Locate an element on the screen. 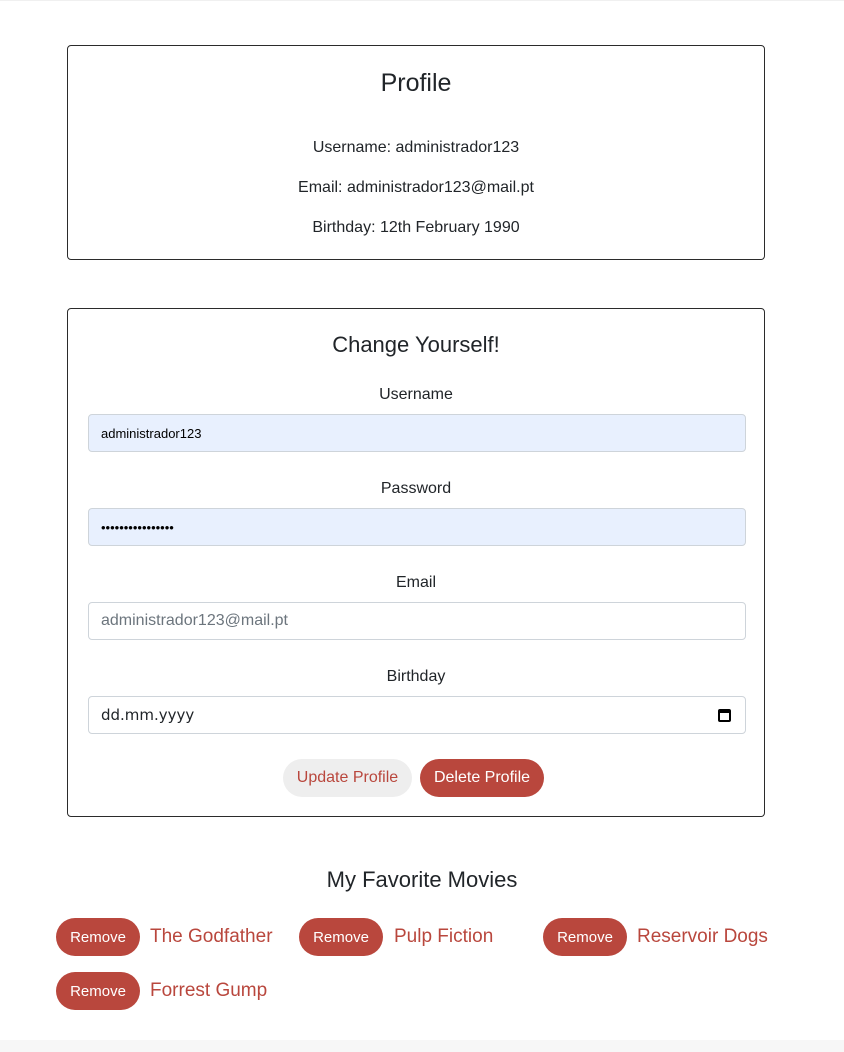 The image size is (844, 1052). movie-title: Forrest Gump is located at coordinates (208, 991).